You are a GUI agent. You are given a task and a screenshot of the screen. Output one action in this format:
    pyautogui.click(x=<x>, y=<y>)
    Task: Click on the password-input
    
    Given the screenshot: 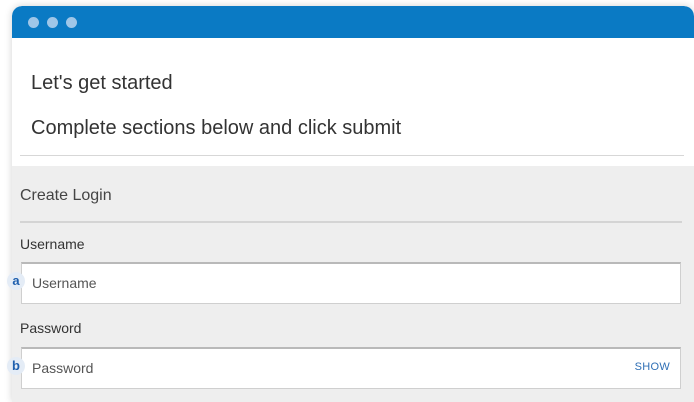 What is the action you would take?
    pyautogui.click(x=322, y=368)
    